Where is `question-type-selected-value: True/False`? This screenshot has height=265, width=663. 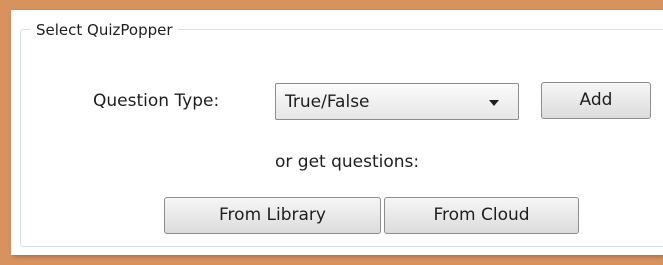 question-type-selected-value: True/False is located at coordinates (327, 102).